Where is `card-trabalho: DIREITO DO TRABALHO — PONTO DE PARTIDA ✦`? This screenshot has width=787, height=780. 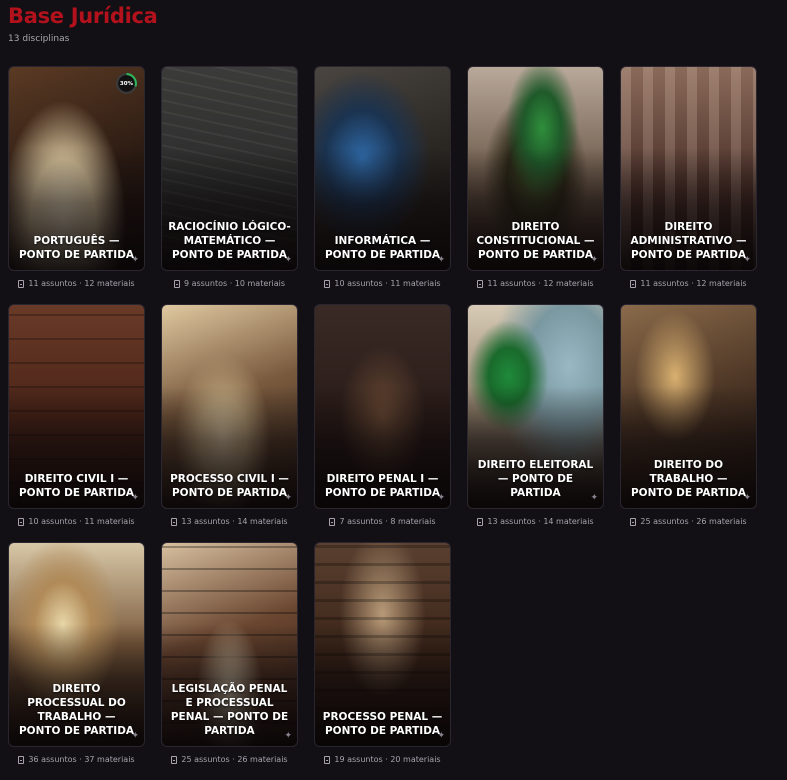 card-trabalho: DIREITO DO TRABALHO — PONTO DE PARTIDA ✦ is located at coordinates (688, 406).